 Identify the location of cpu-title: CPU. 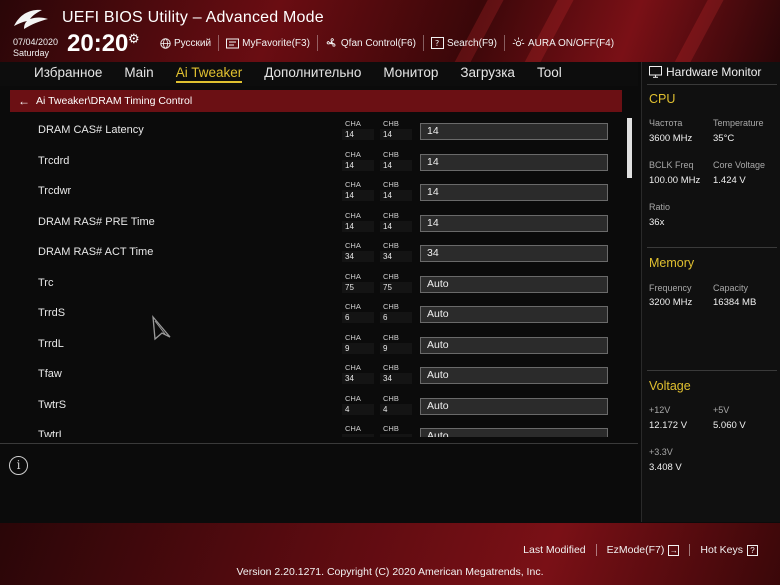
(662, 99).